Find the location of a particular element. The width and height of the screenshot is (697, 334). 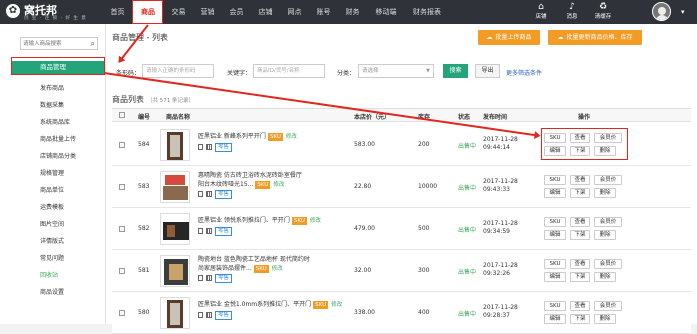

batch-upload-button: ☁ 批量上传商品 is located at coordinates (509, 37).